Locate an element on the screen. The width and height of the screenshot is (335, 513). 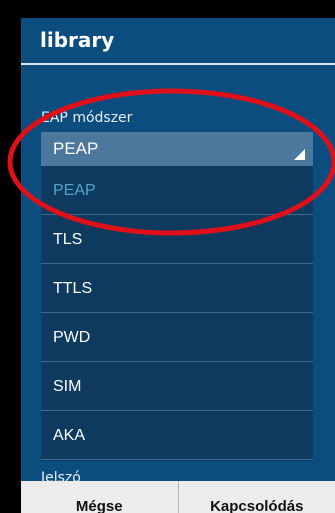
connect-button: Kapcsolódás is located at coordinates (257, 497).